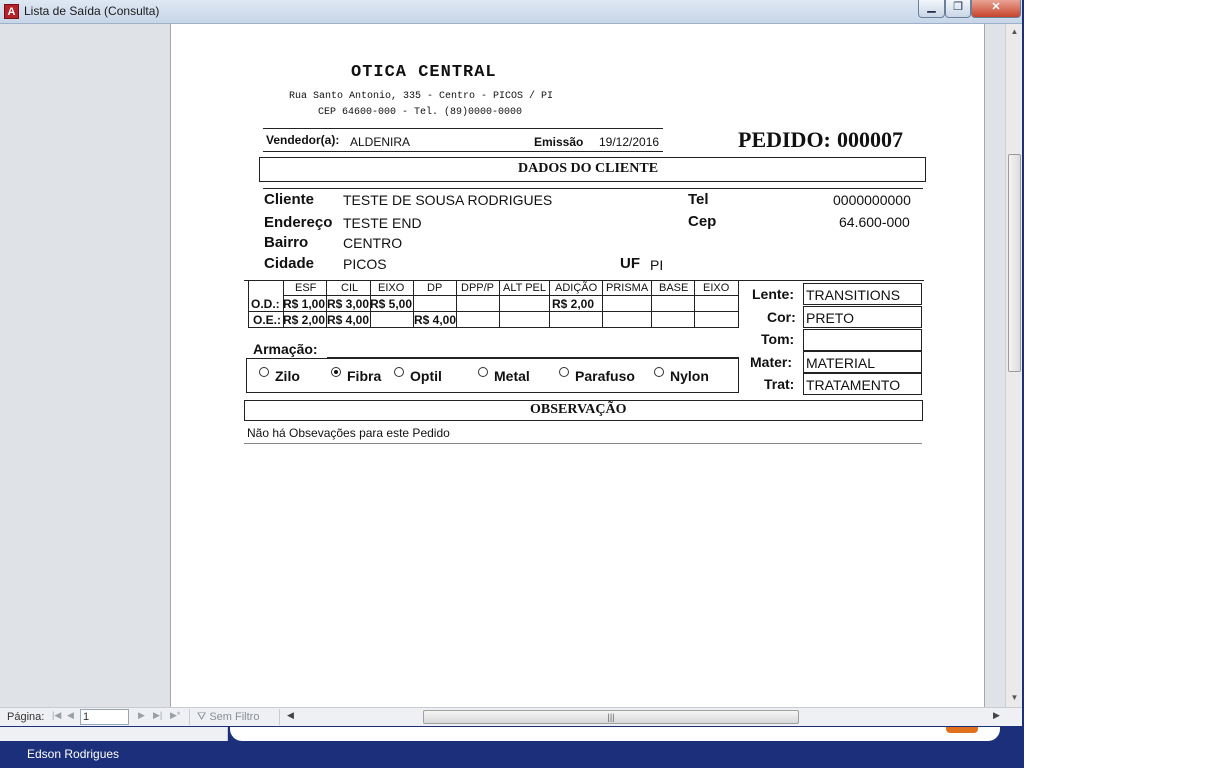 The image size is (1226, 768). I want to click on rx-header-altpel: ALT PEL, so click(525, 288).